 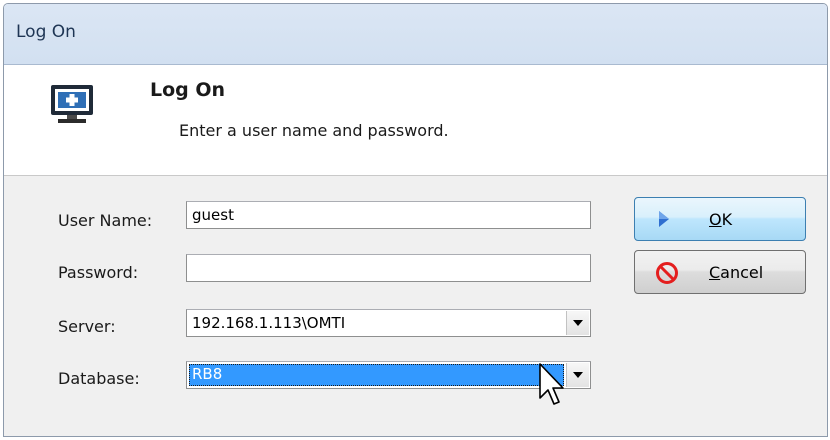 What do you see at coordinates (105, 220) in the screenshot?
I see `username-label: User Name:` at bounding box center [105, 220].